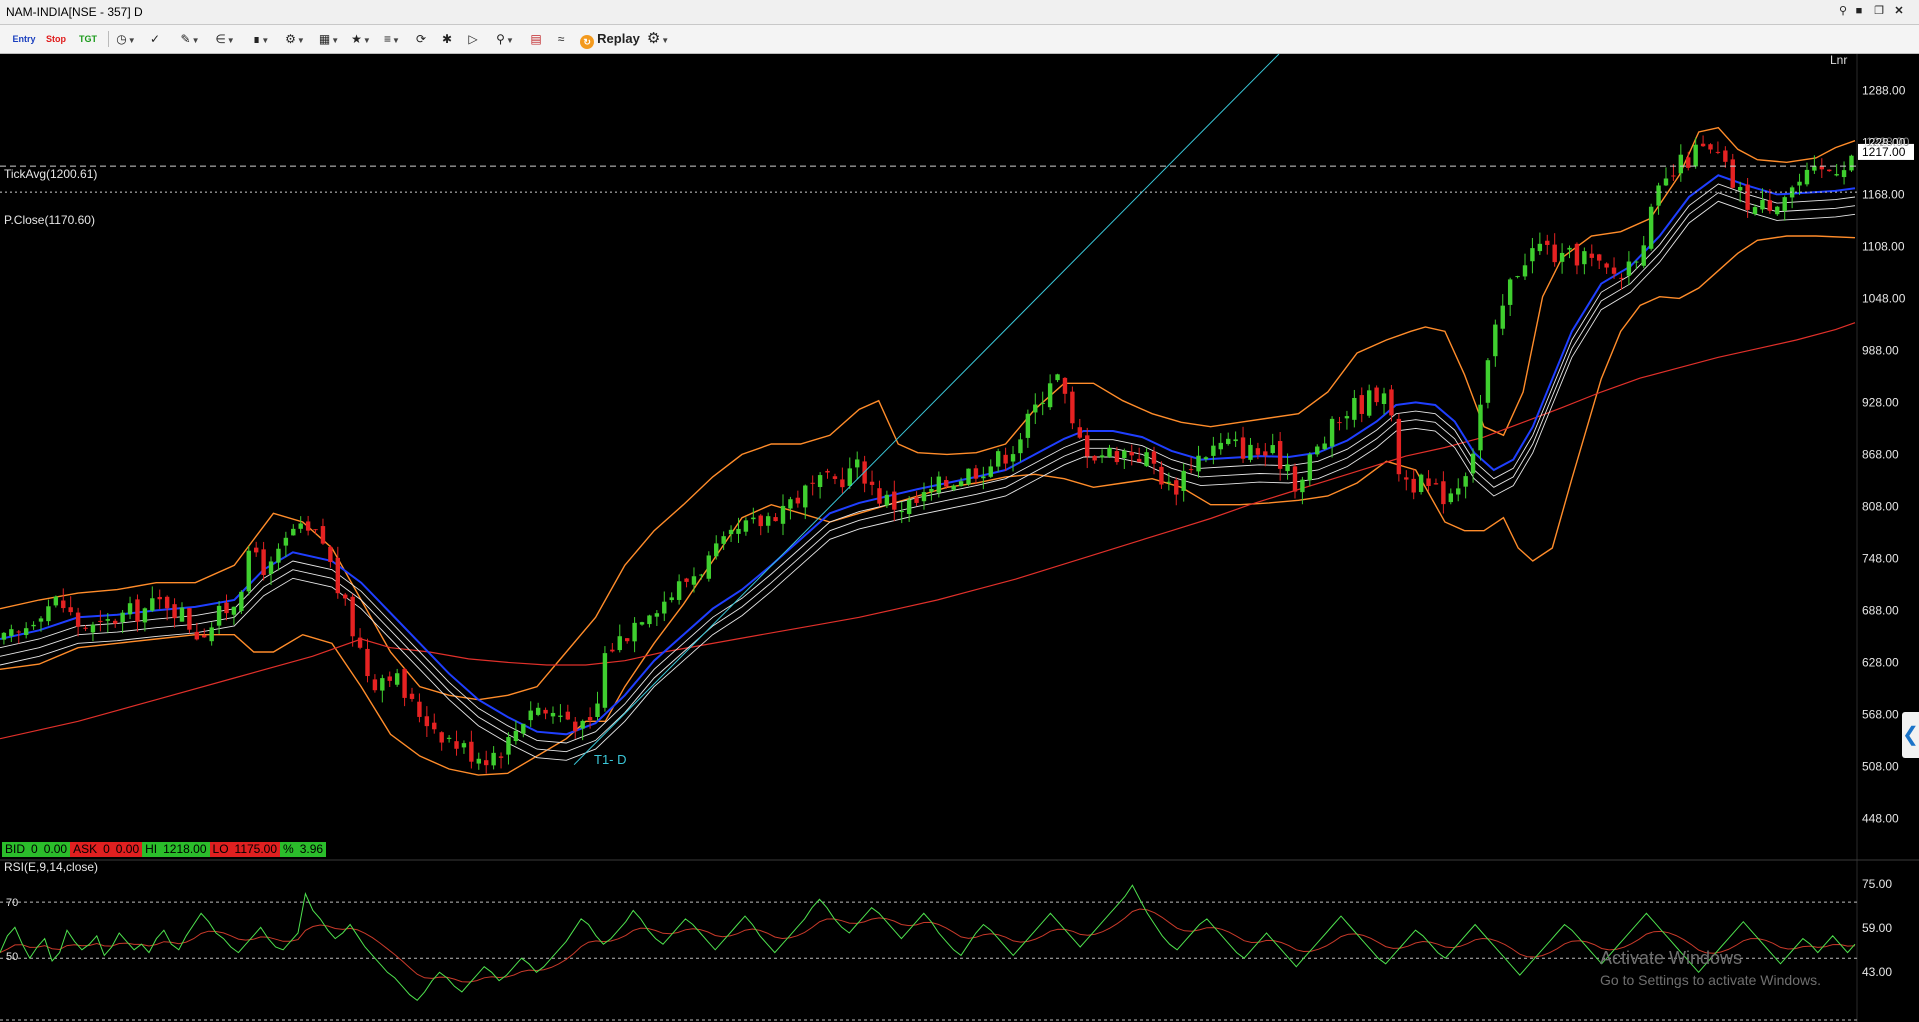 This screenshot has height=1022, width=1919. Describe the element at coordinates (587, 42) in the screenshot. I see `replay-icon: ↻` at that location.